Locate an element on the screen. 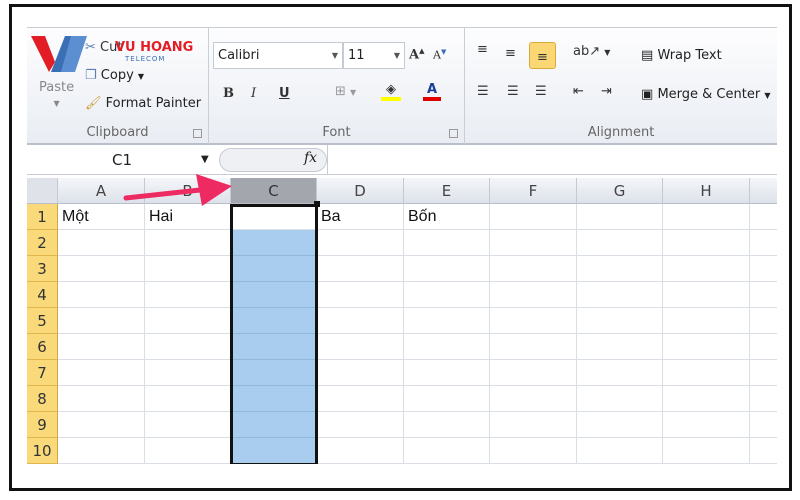 This screenshot has height=500, width=800. cell-G10 is located at coordinates (620, 451).